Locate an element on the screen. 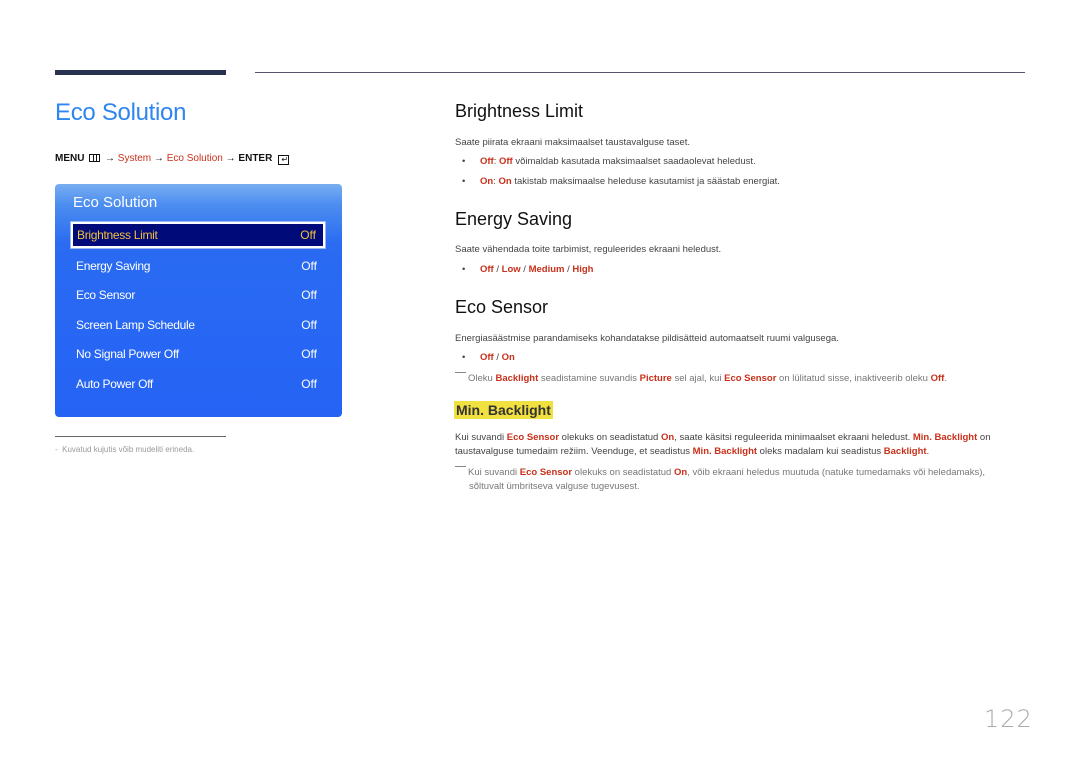  osd-item-label: Screen Lamp Schedule is located at coordinates (135, 325).